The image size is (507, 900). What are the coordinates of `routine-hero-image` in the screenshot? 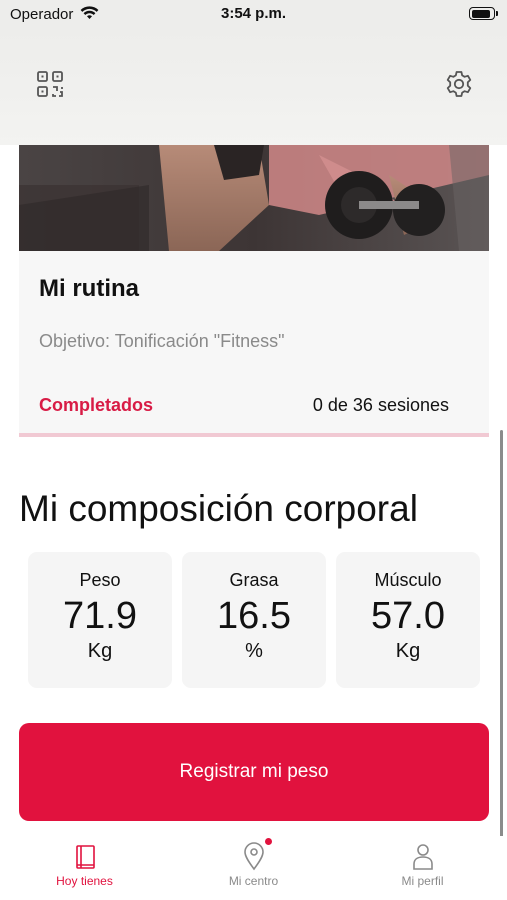 It's located at (254, 198).